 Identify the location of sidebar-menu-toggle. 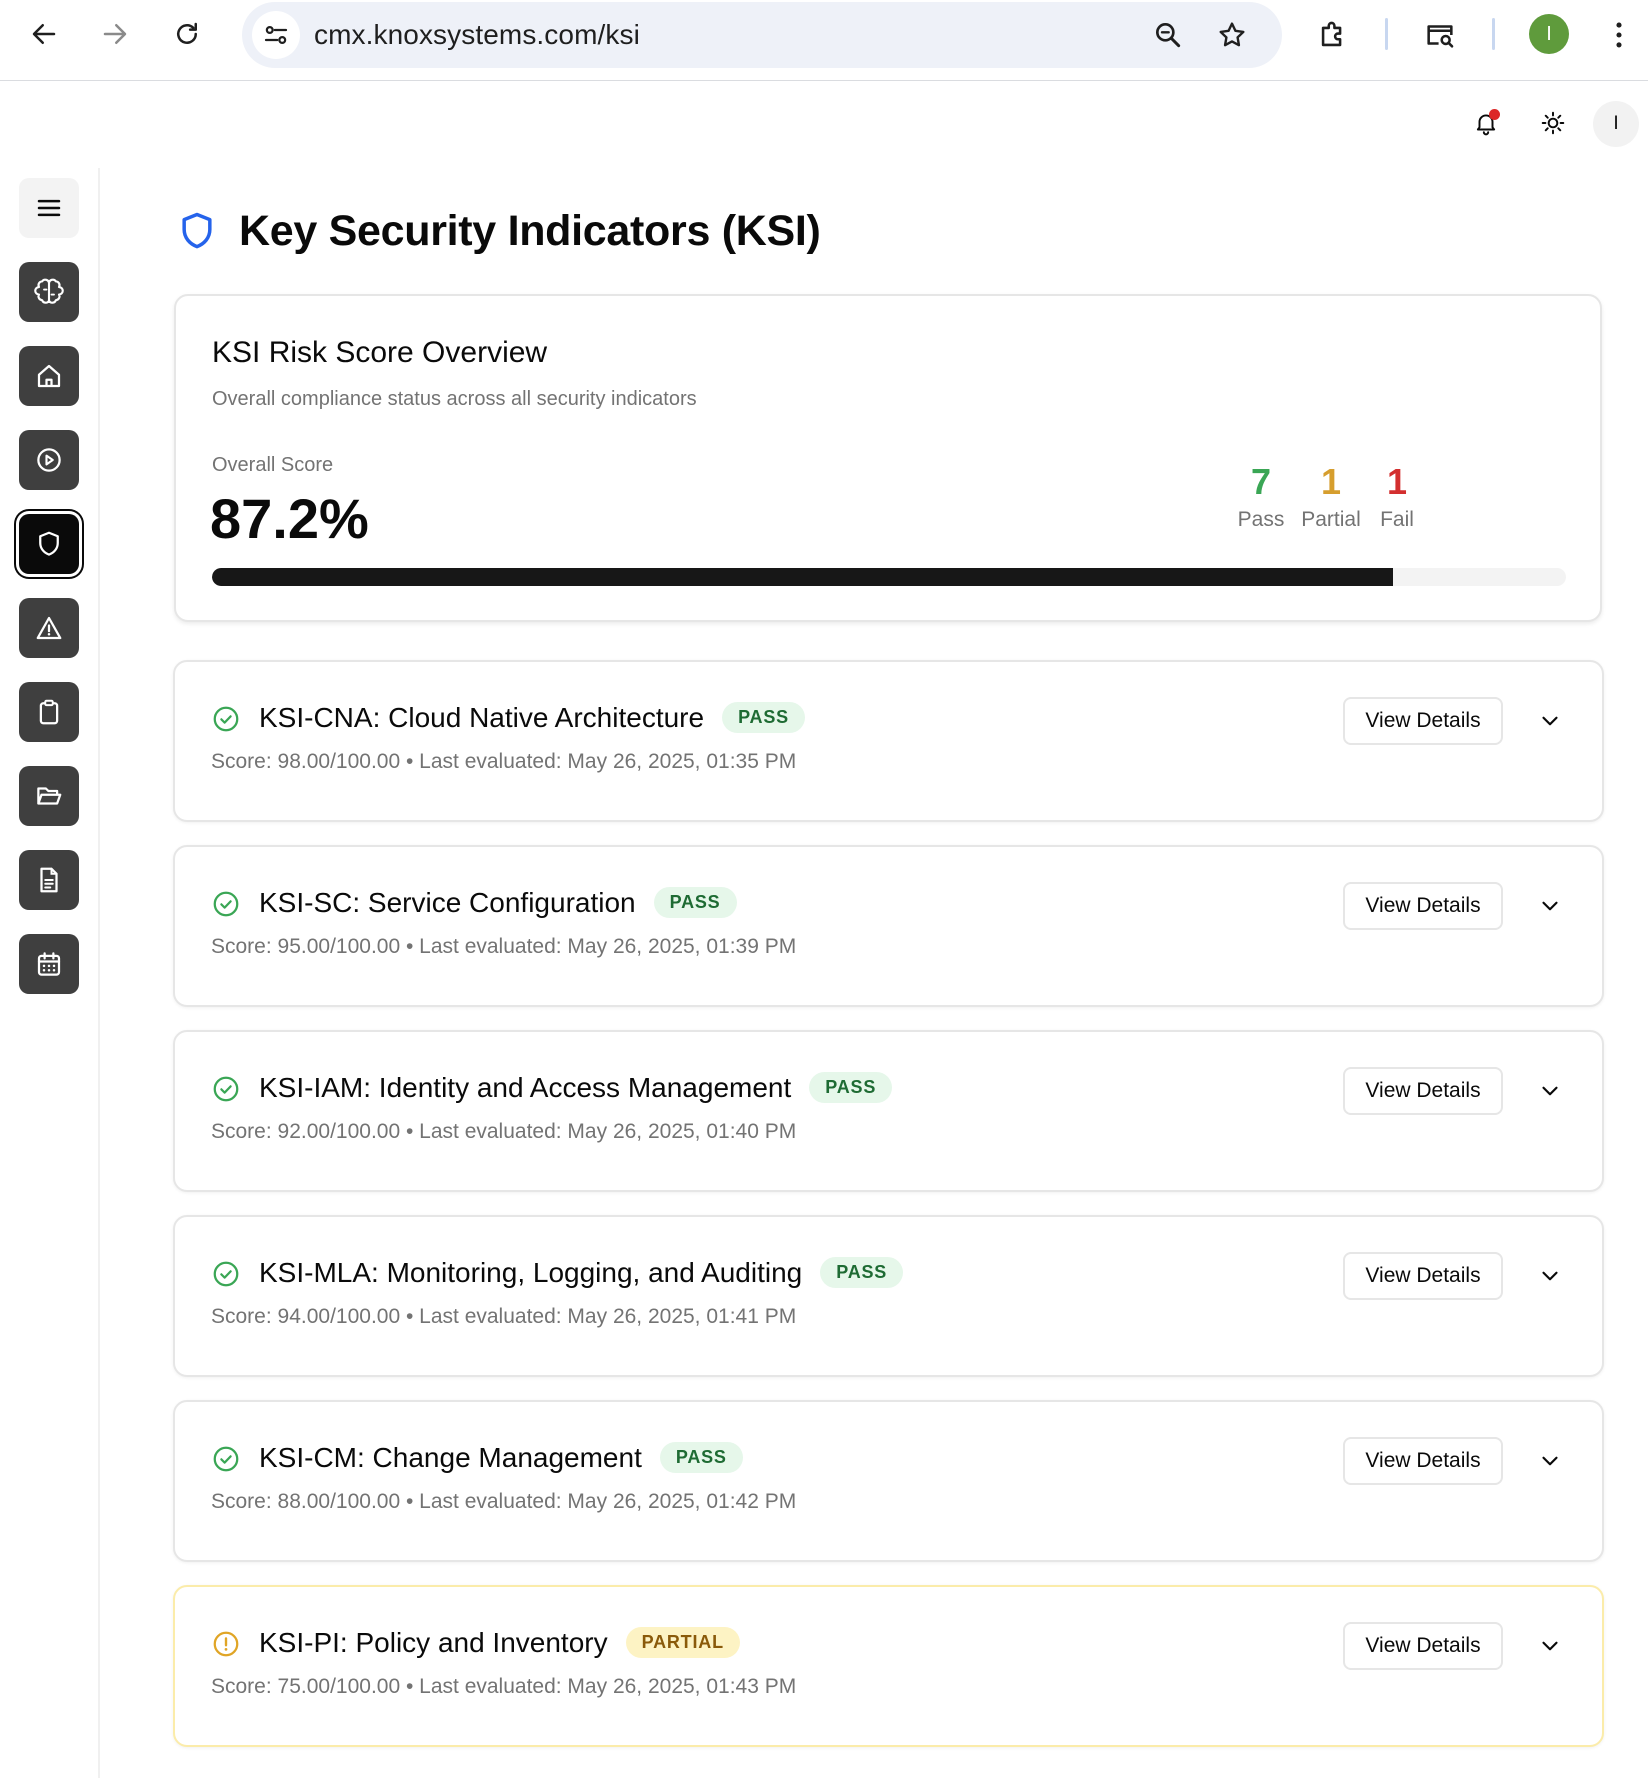
(49, 208).